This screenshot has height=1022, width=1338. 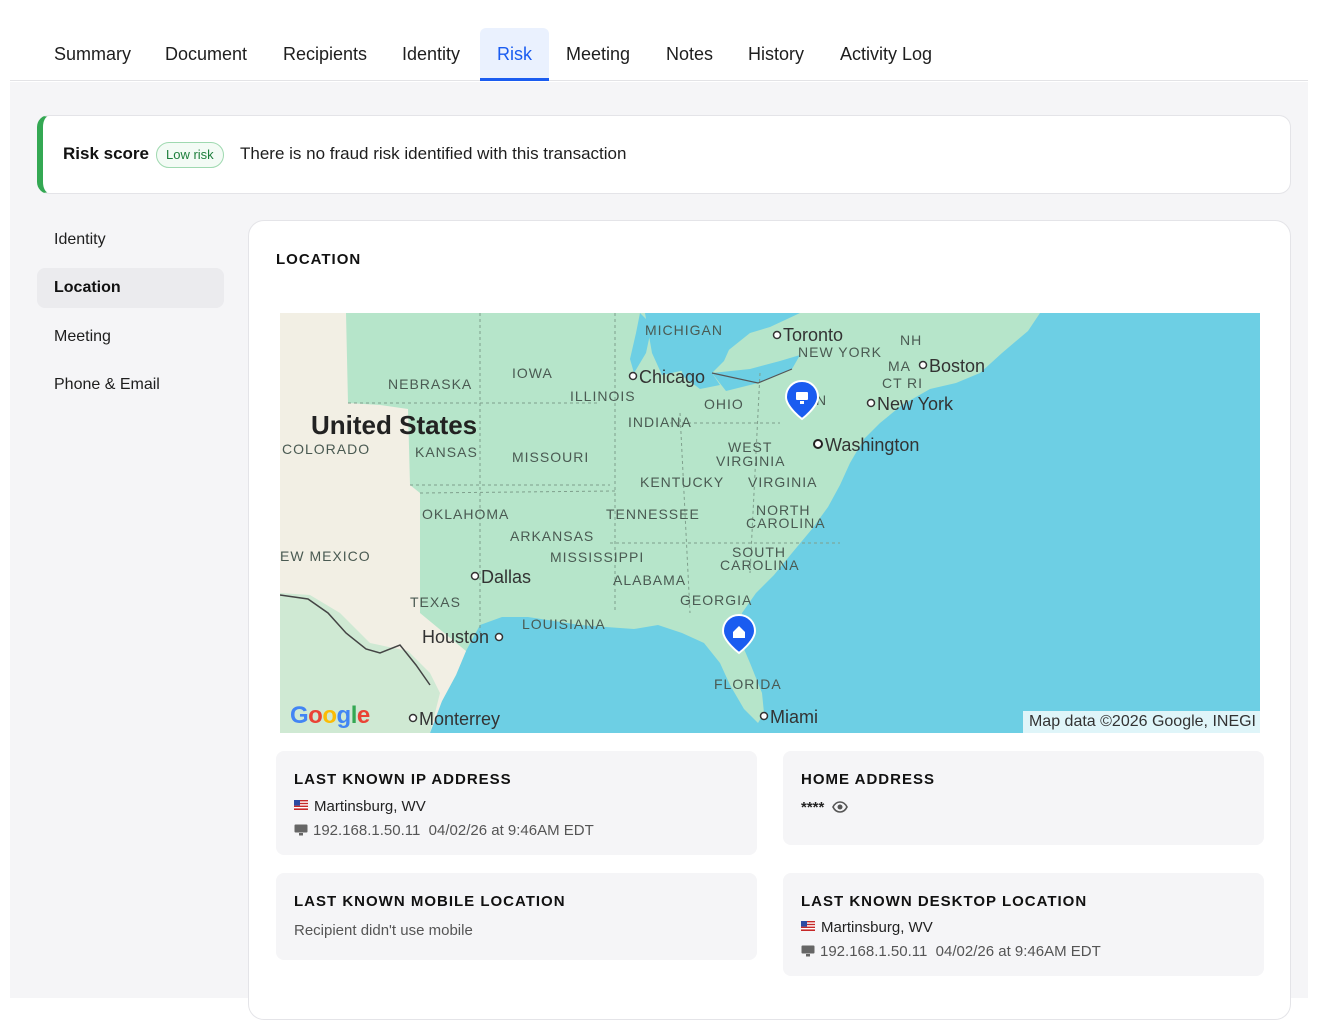 What do you see at coordinates (716, 600) in the screenshot?
I see `map-label-georgia: GEORGIA` at bounding box center [716, 600].